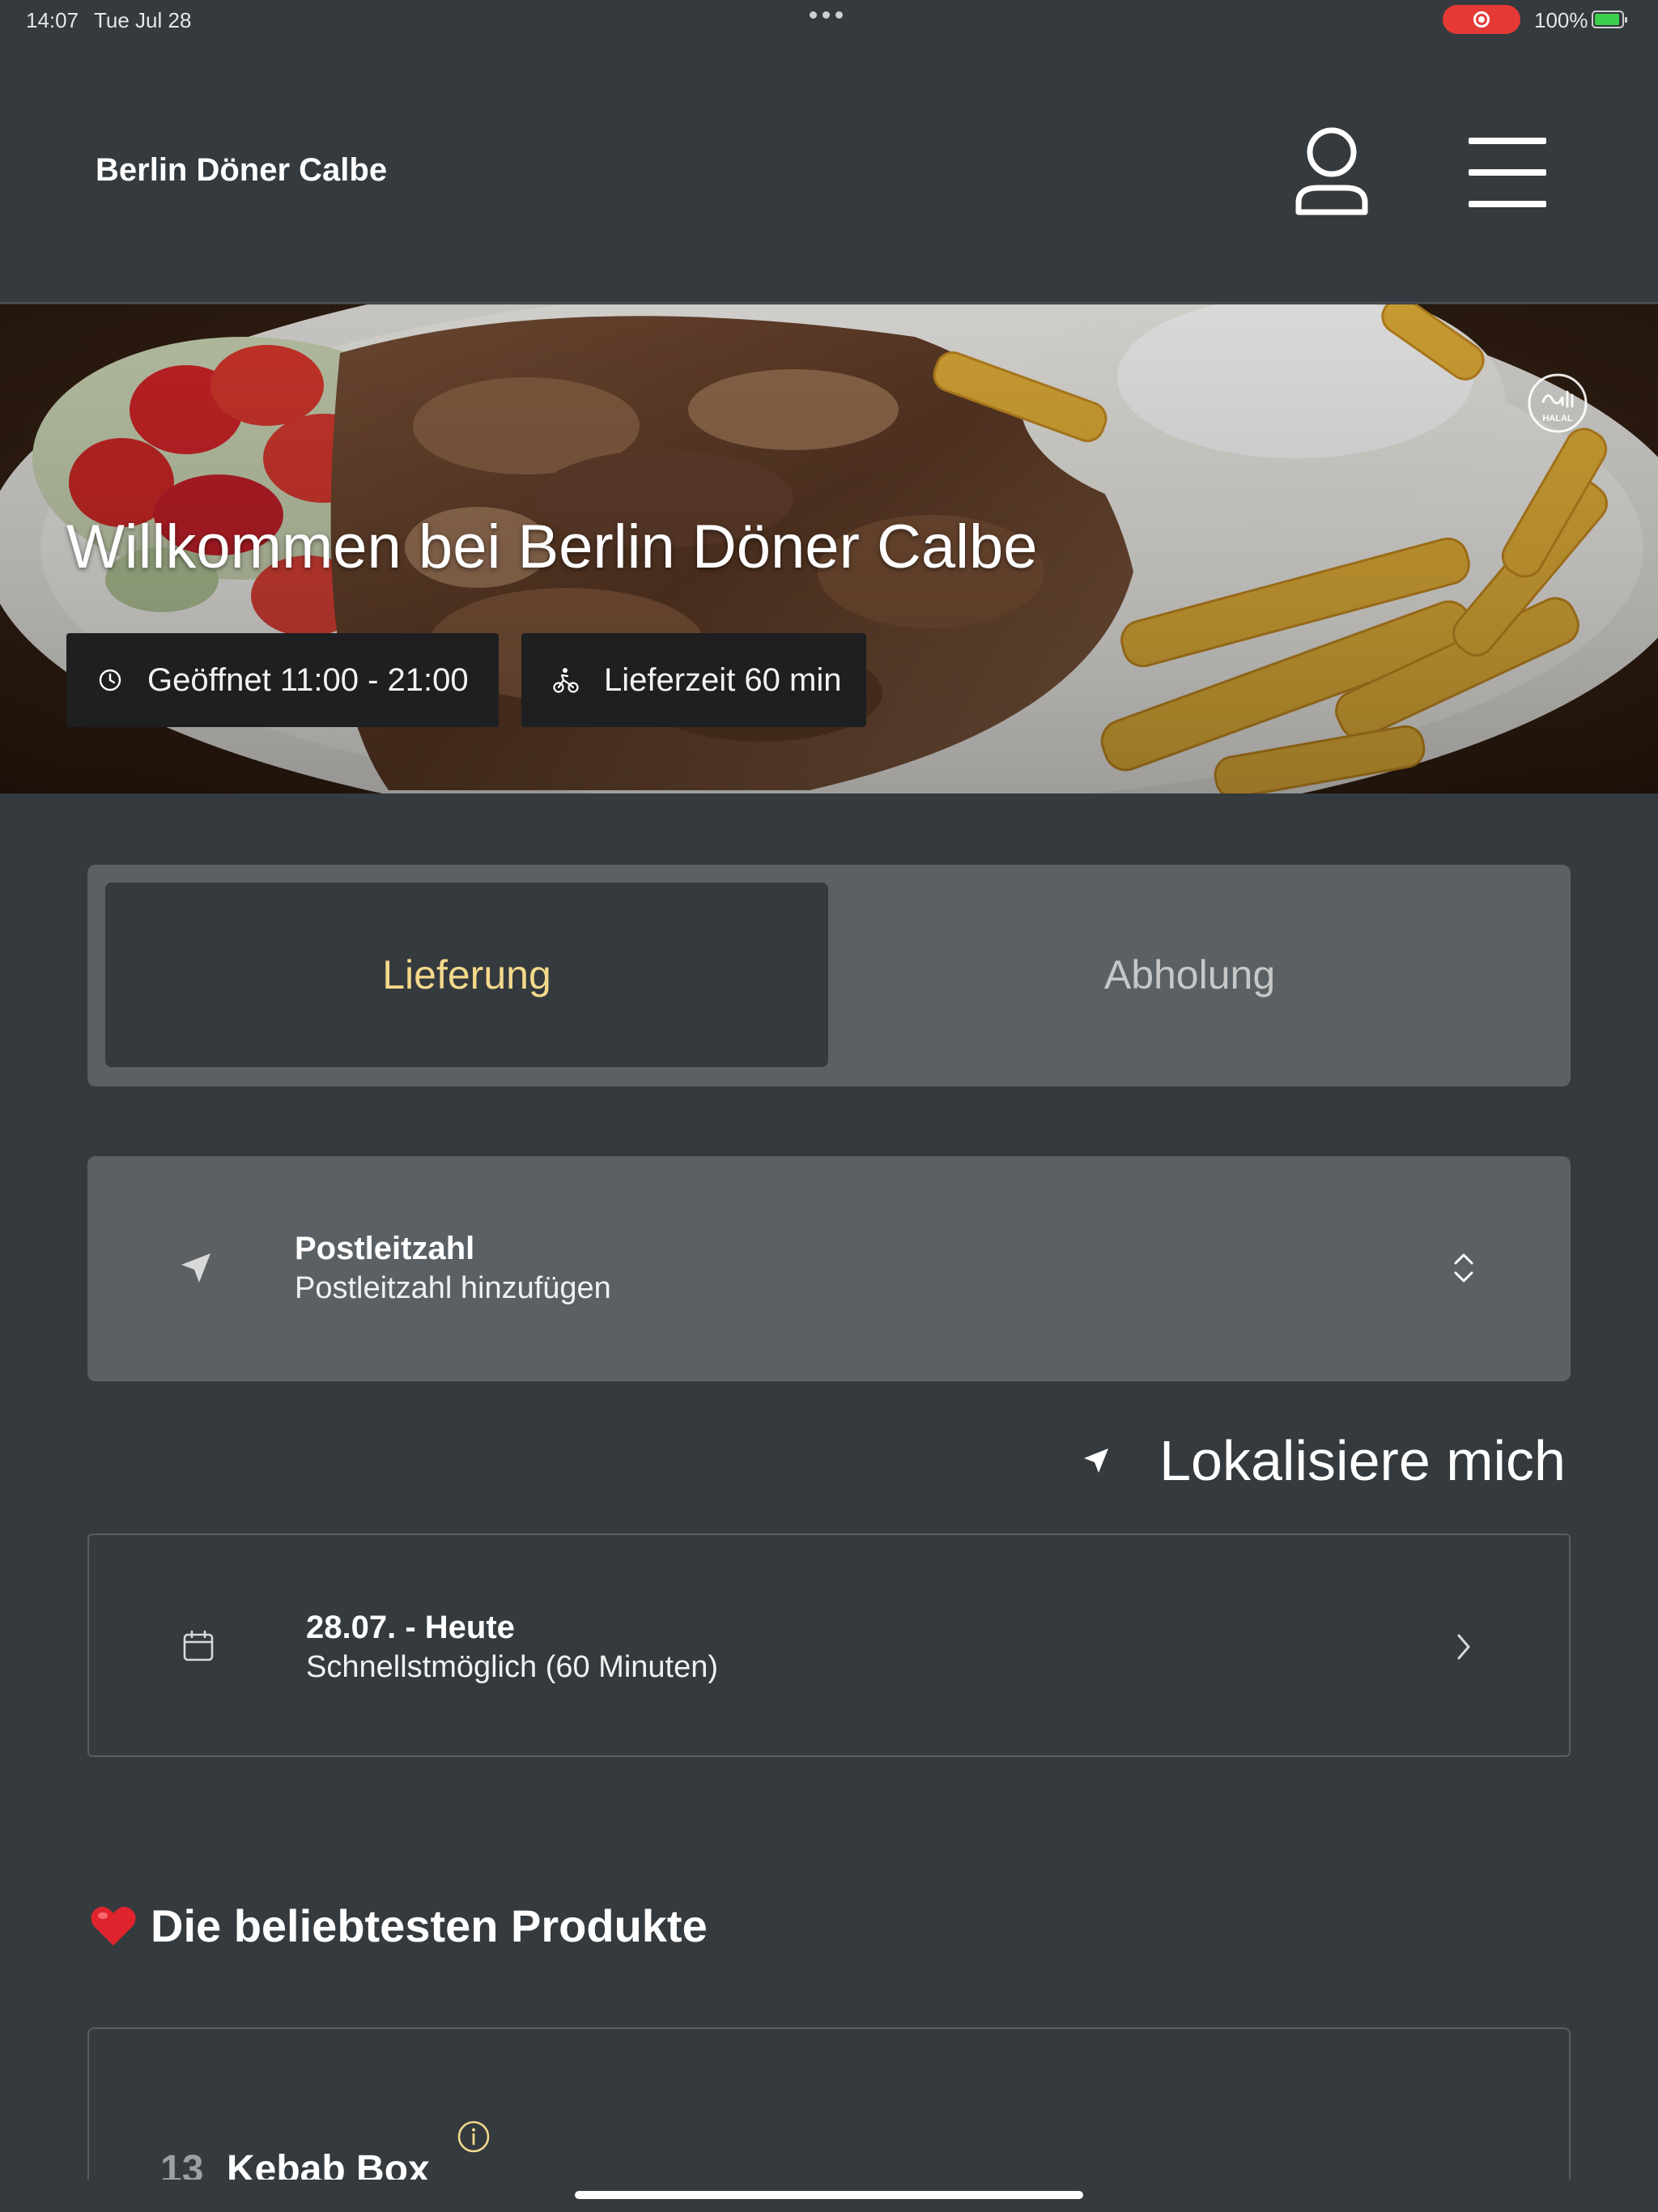 This screenshot has height=2212, width=1658. What do you see at coordinates (1189, 975) in the screenshot?
I see `tab-pickup: Abholung` at bounding box center [1189, 975].